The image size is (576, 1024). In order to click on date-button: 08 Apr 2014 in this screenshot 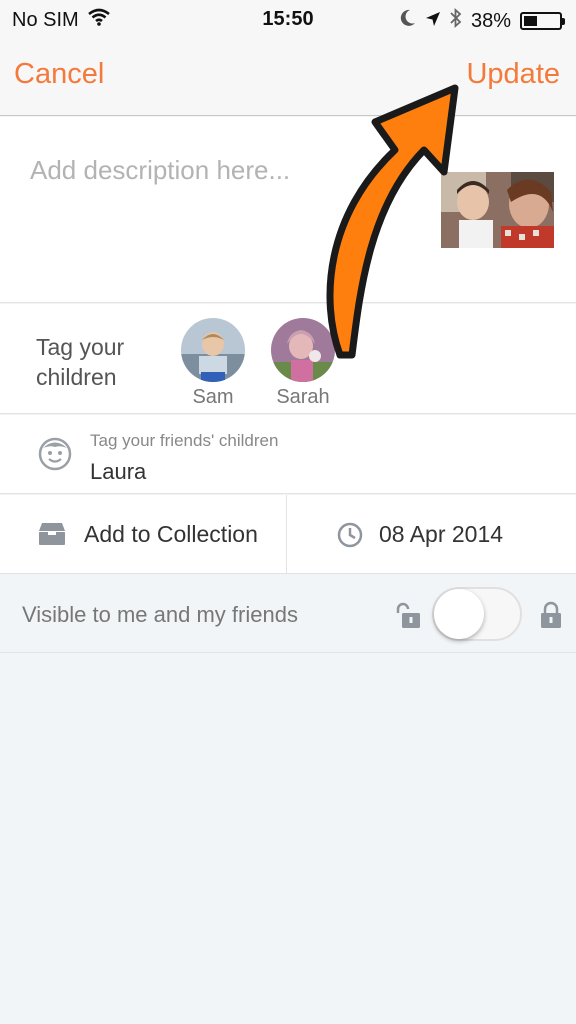, I will do `click(432, 534)`.